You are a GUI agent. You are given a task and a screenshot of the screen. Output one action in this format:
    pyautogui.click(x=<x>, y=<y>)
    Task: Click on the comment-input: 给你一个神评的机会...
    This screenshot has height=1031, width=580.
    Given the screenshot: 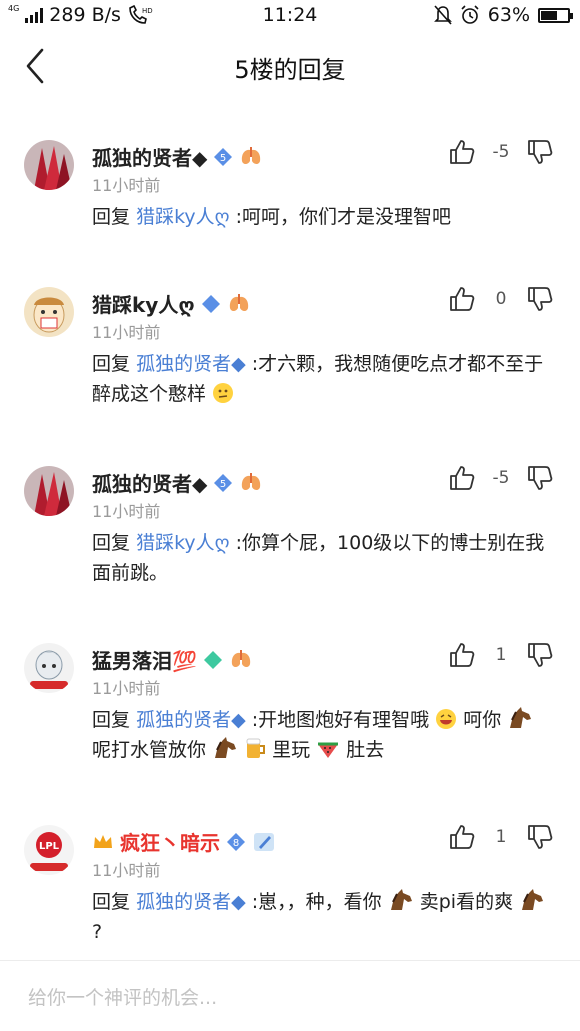 What is the action you would take?
    pyautogui.click(x=122, y=996)
    